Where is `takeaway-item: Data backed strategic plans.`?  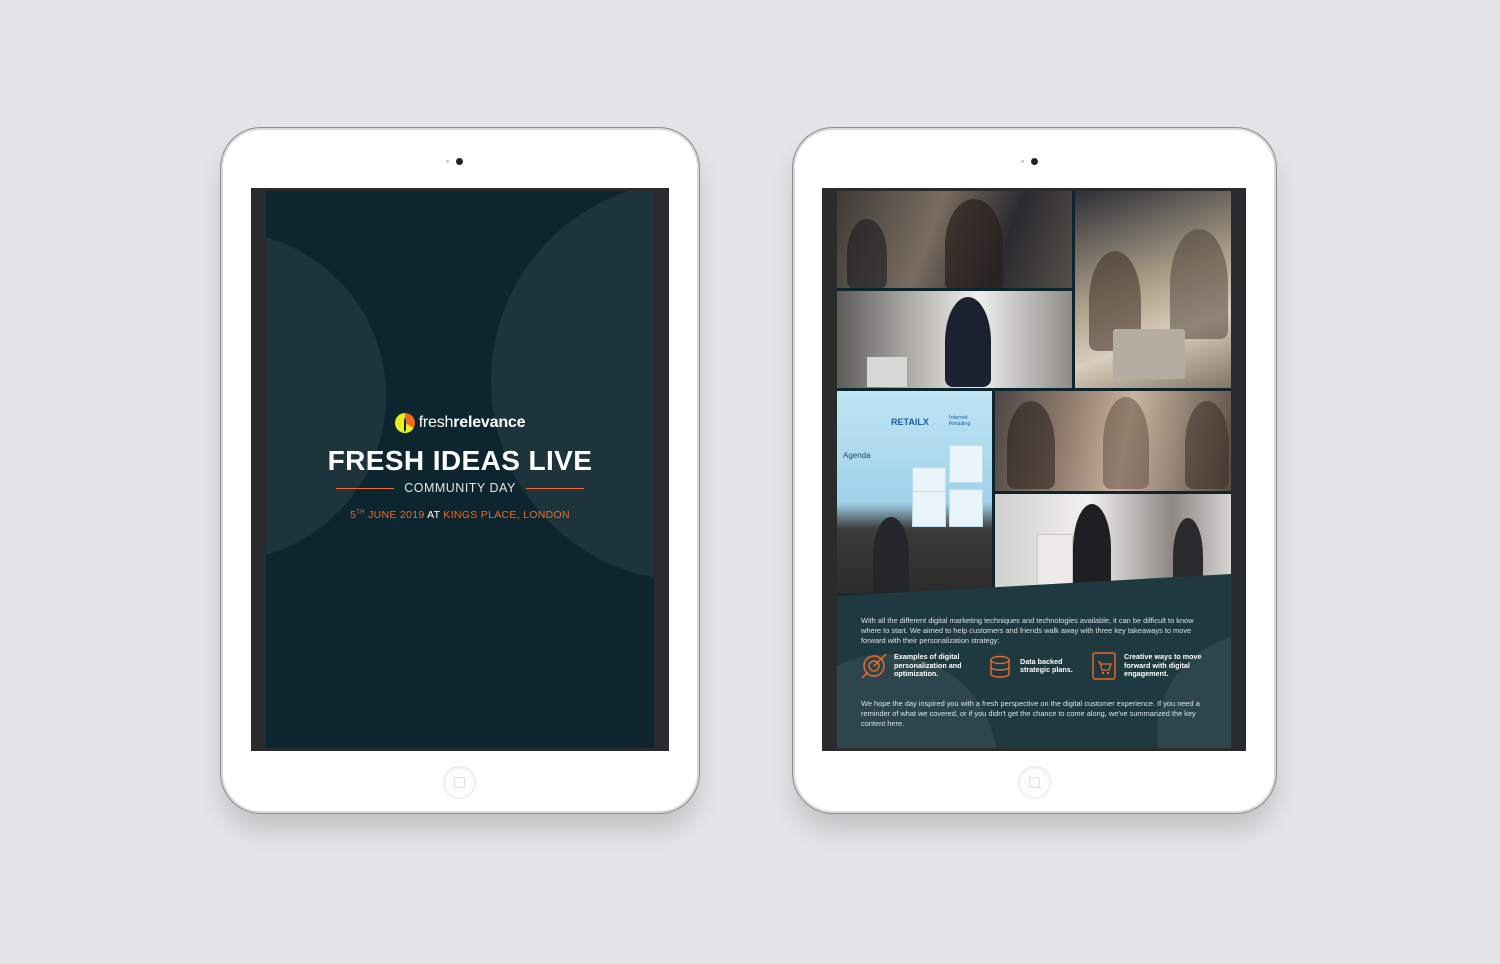 takeaway-item: Data backed strategic plans. is located at coordinates (1030, 666).